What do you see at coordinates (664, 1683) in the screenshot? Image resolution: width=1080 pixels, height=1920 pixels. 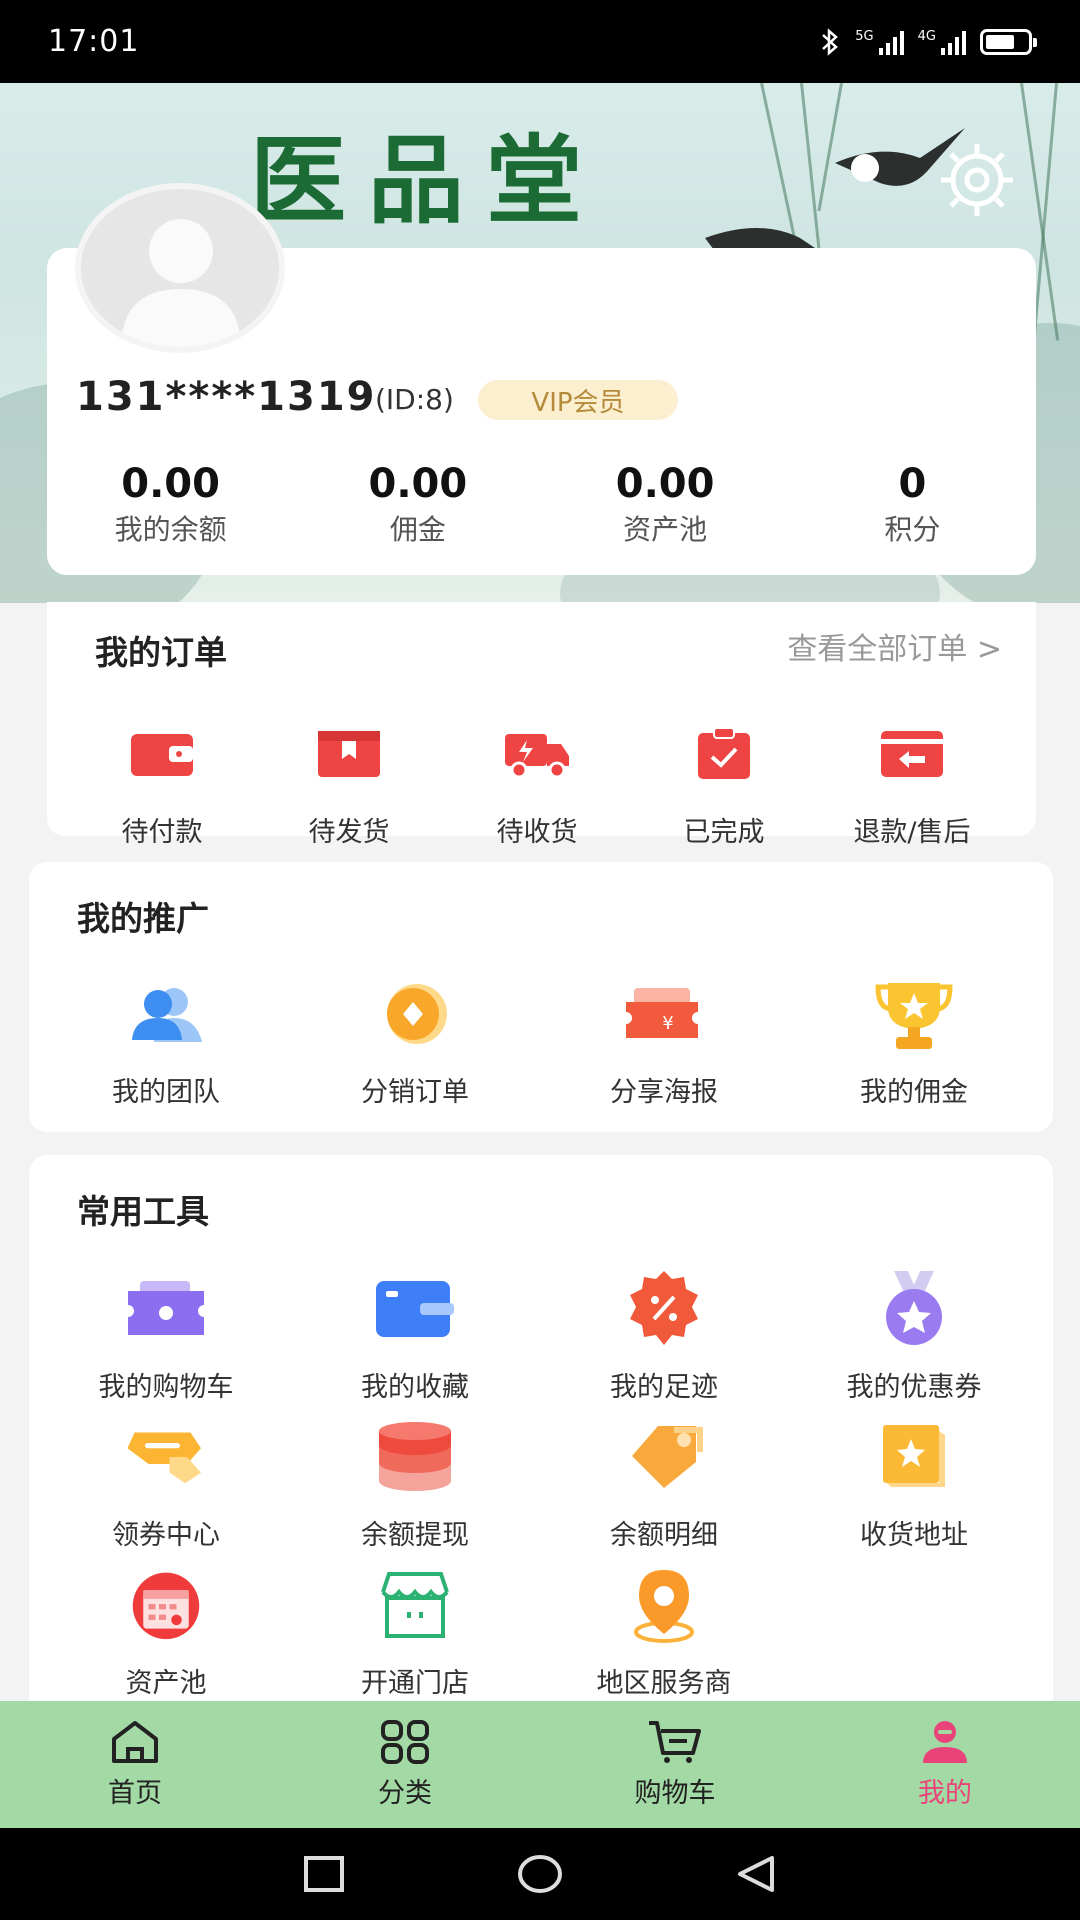 I see `tool-label: 地区服务商` at bounding box center [664, 1683].